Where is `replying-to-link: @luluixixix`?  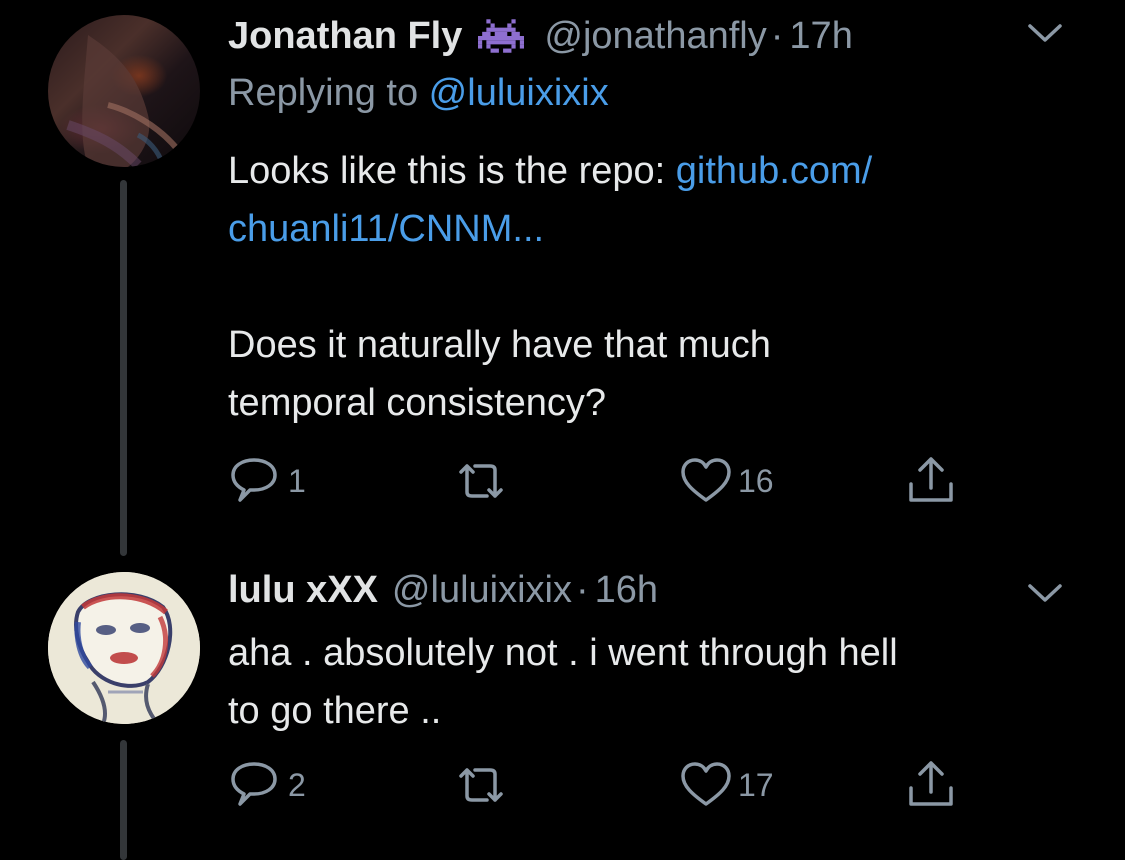
replying-to-link: @luluixixix is located at coordinates (519, 93).